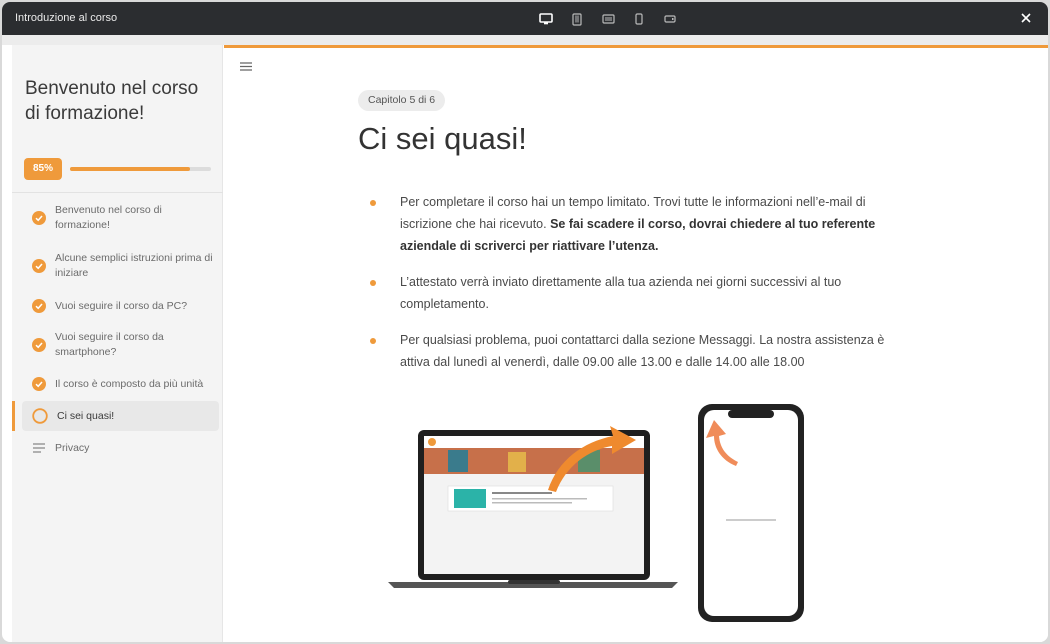  Describe the element at coordinates (112, 101) in the screenshot. I see `course-title: Benvenuto nel corso di formazione!` at that location.